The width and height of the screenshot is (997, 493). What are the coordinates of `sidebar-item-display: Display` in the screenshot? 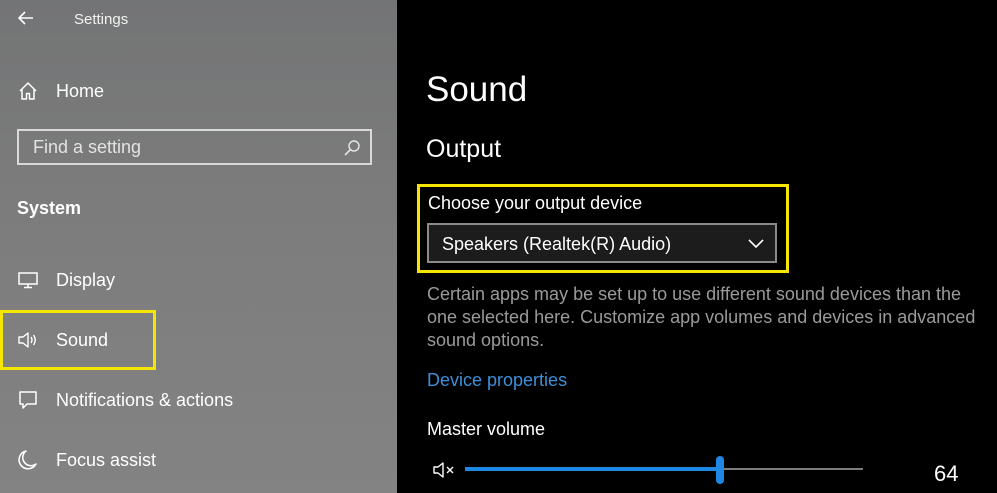 It's located at (198, 280).